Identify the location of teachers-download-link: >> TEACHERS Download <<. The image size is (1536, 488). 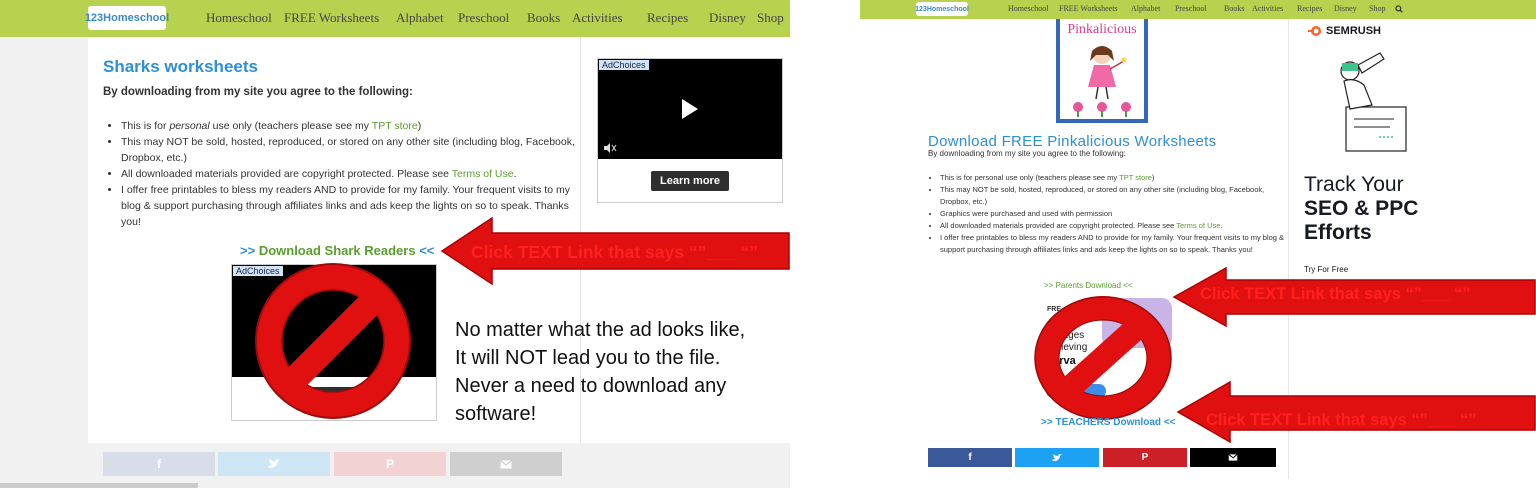
(1108, 422).